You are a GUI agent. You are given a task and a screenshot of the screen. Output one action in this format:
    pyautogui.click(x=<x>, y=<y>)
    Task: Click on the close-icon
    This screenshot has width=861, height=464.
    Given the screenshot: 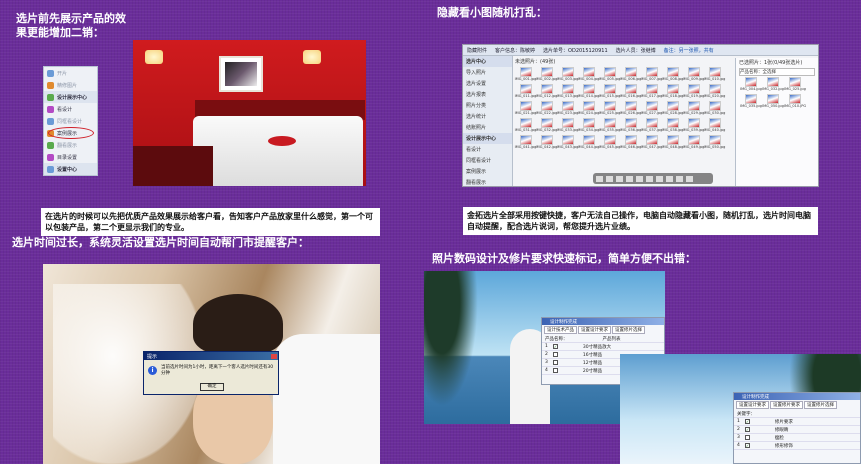 What is the action you would take?
    pyautogui.click(x=274, y=356)
    